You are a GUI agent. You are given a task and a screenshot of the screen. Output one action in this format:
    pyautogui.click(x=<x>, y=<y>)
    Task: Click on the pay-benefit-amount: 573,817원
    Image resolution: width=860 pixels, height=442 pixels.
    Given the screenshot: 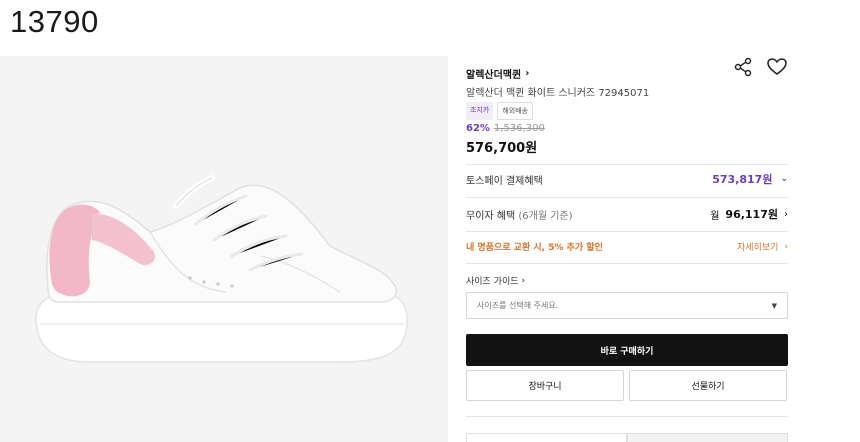 What is the action you would take?
    pyautogui.click(x=742, y=179)
    